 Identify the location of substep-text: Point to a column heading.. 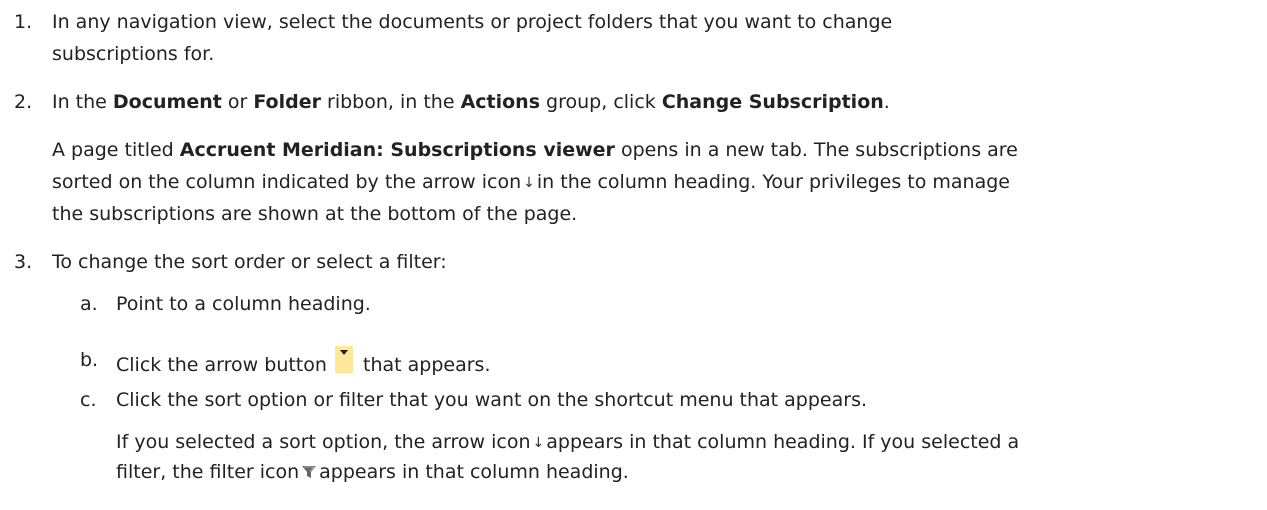
(243, 304).